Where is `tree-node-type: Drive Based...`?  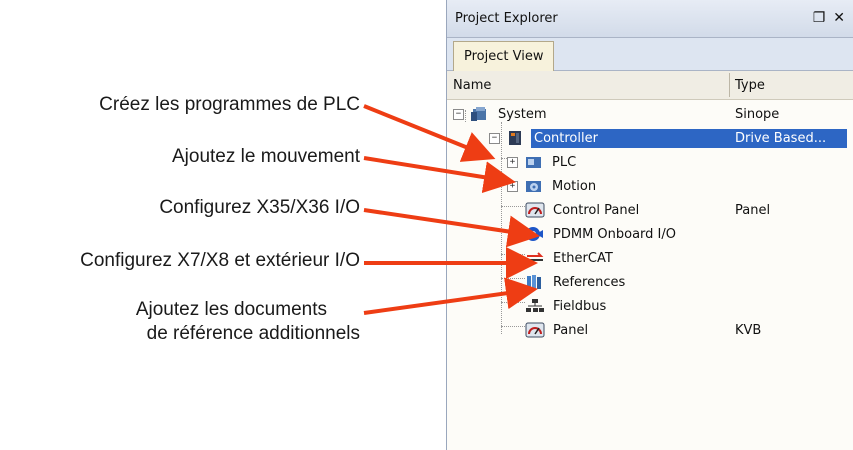 tree-node-type: Drive Based... is located at coordinates (781, 138).